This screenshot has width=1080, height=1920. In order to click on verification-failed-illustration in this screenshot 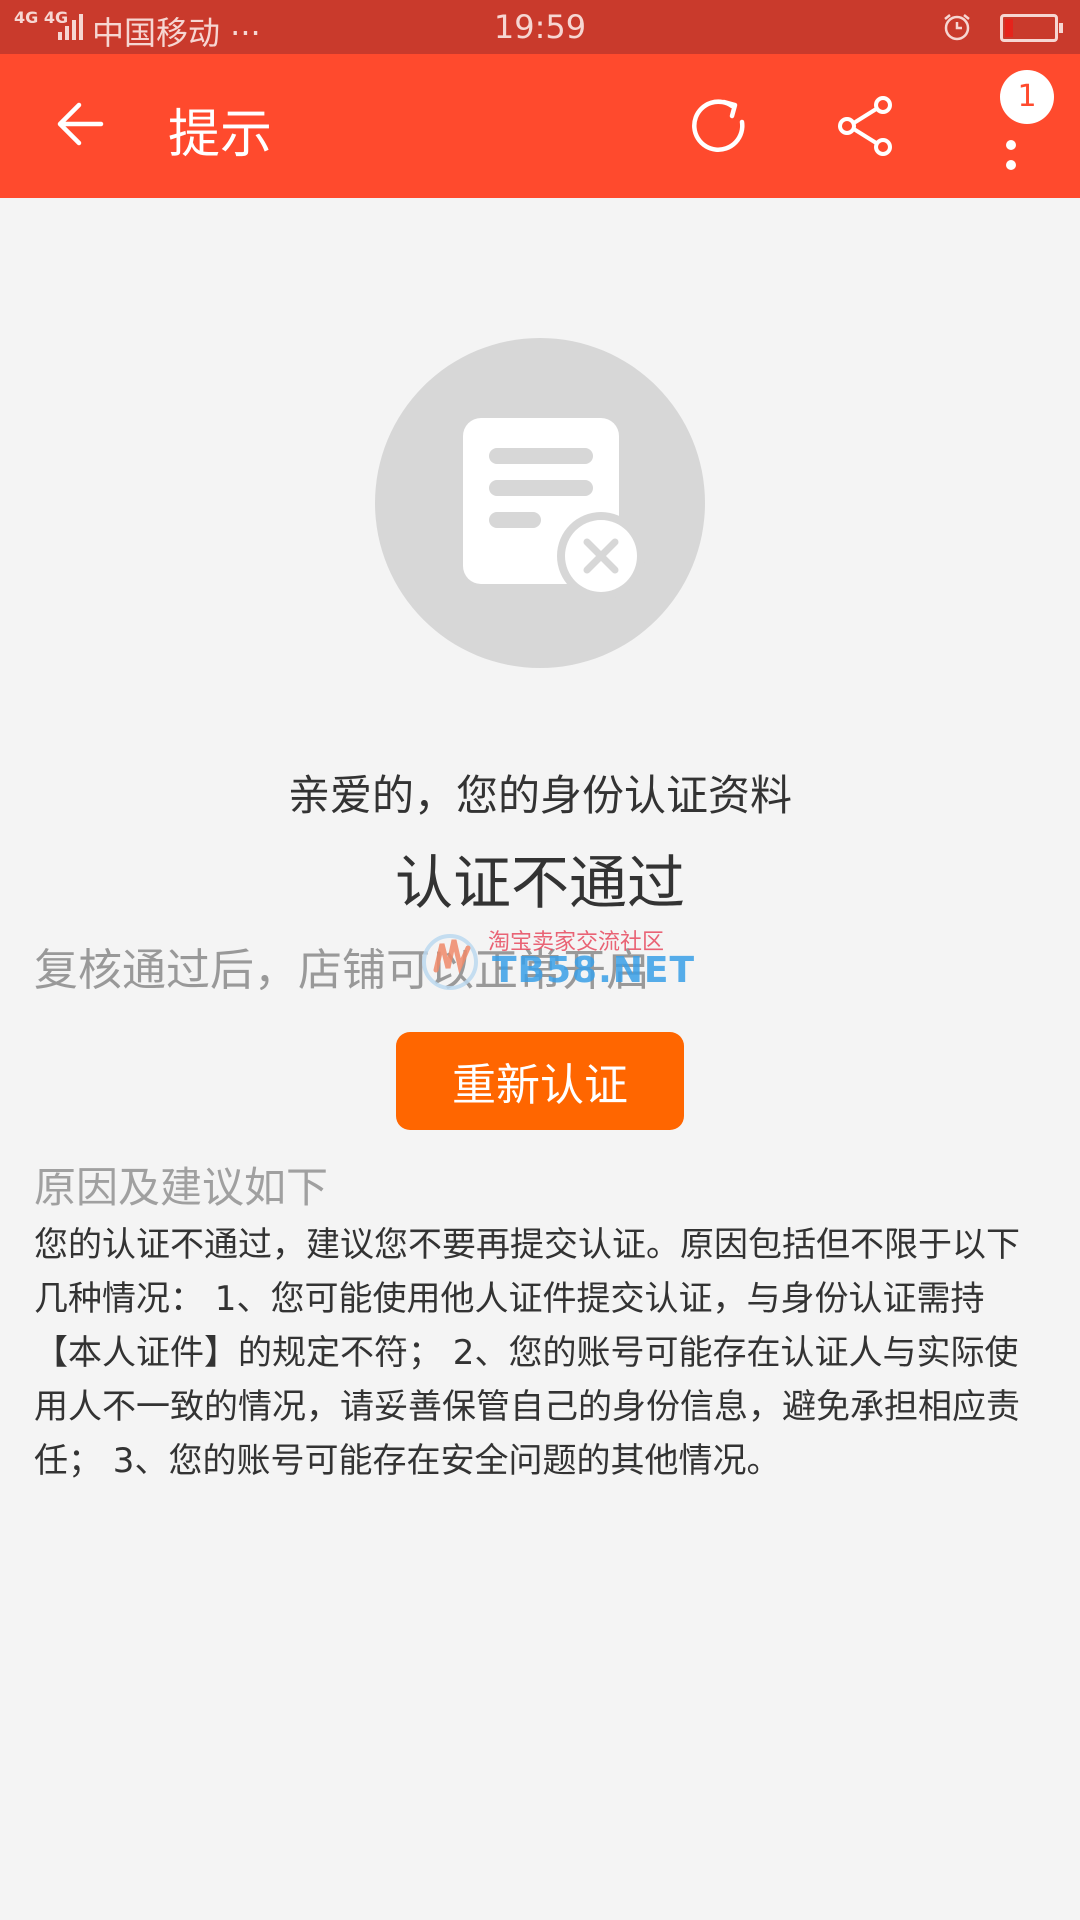, I will do `click(540, 503)`.